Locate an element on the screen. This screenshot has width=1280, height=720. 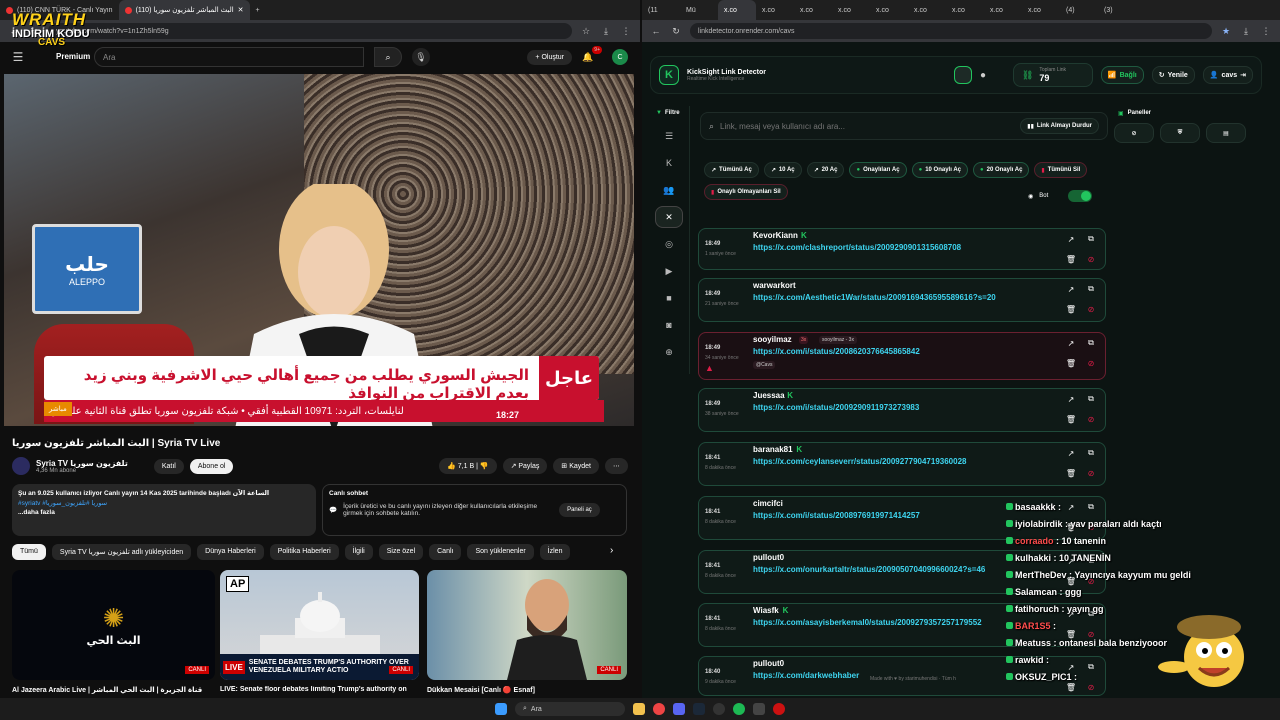
chip-related: İlgili is located at coordinates (358, 552).